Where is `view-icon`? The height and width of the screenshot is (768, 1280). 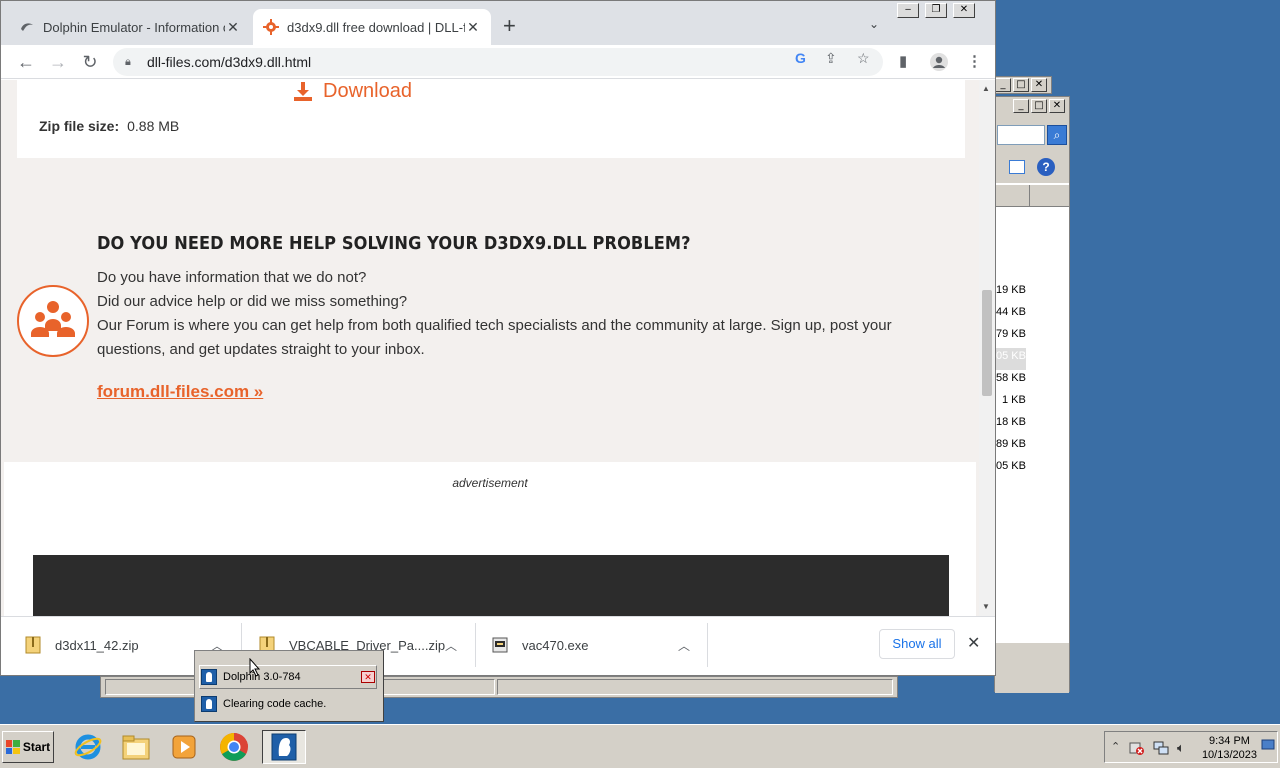 view-icon is located at coordinates (1017, 167).